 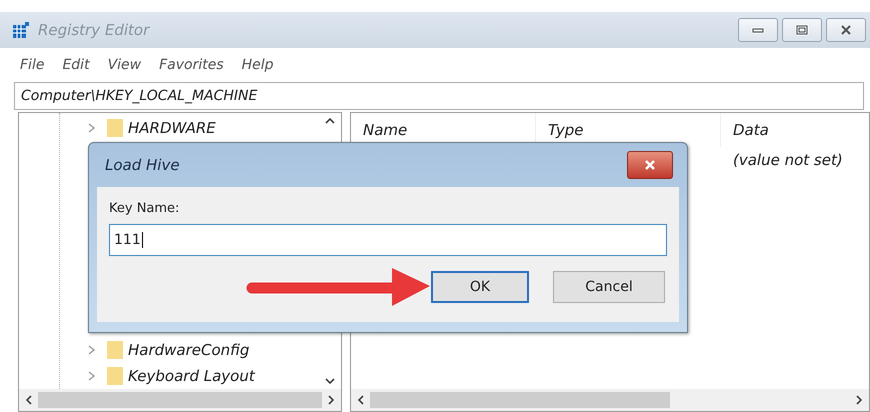 What do you see at coordinates (758, 30) in the screenshot?
I see `minimize-button` at bounding box center [758, 30].